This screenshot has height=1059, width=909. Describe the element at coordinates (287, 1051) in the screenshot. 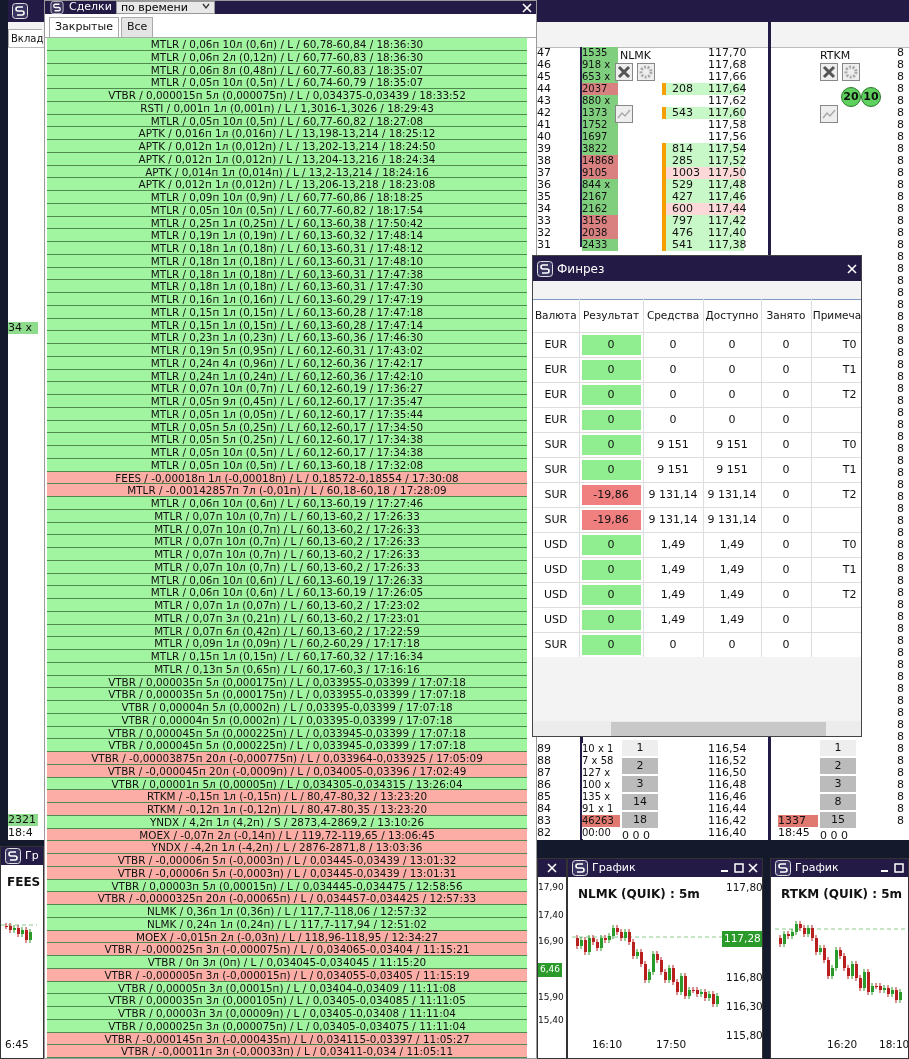

I see `trade-row: VTBR / -0,00011п 3л (-0,00033п) / L / 0,03411-0,034 / 11:05:11` at that location.